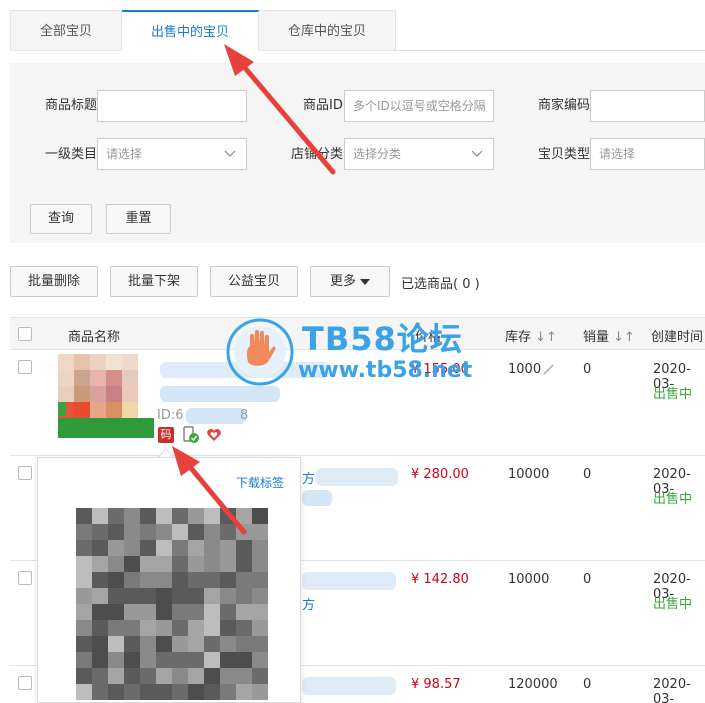  Describe the element at coordinates (54, 281) in the screenshot. I see `batch-delete-button: 批量删除` at that location.